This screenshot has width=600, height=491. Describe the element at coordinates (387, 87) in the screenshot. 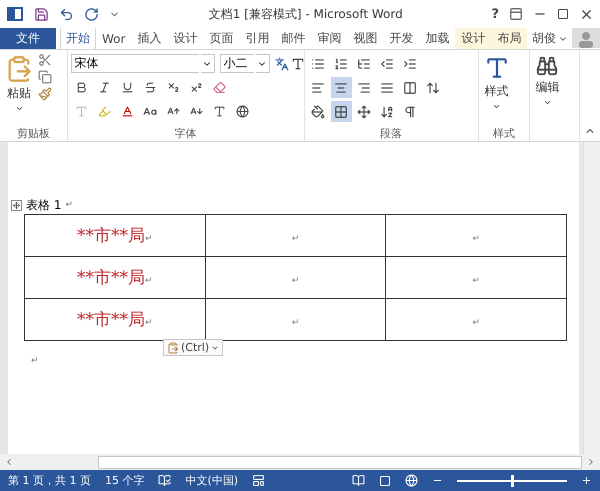

I see `justify-icon` at that location.